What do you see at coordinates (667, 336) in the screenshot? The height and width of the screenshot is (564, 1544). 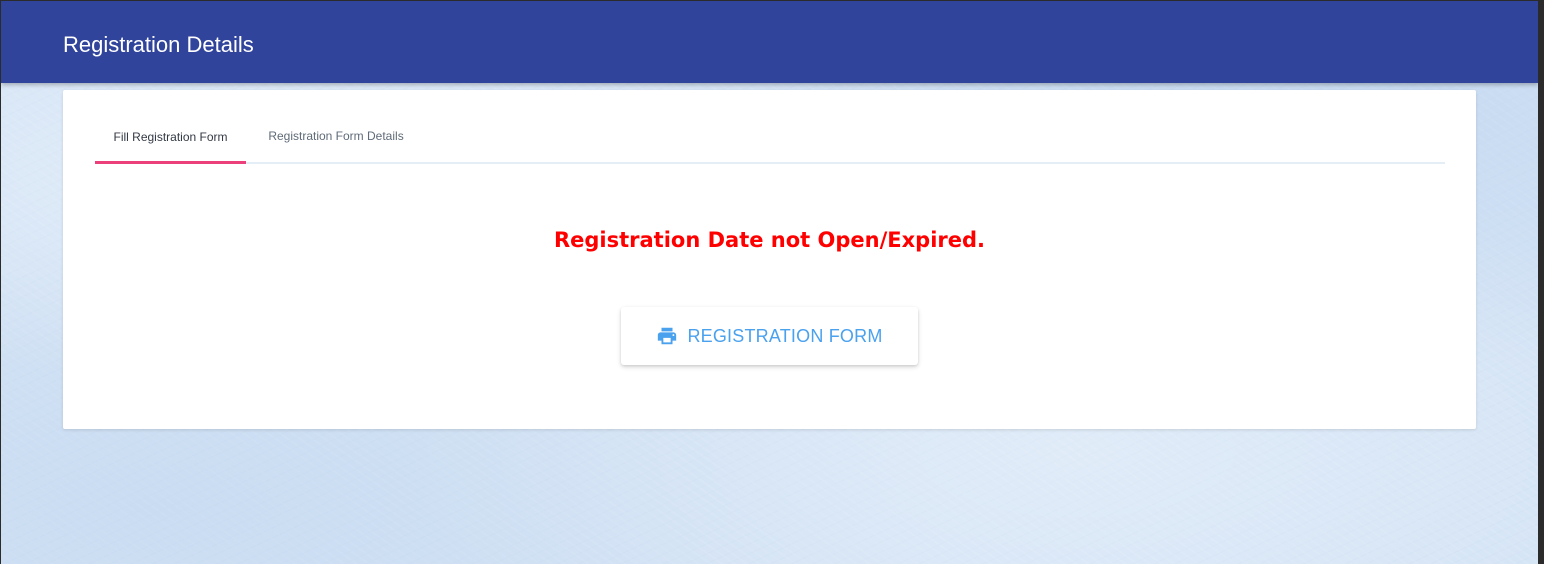 I see `printer-icon` at bounding box center [667, 336].